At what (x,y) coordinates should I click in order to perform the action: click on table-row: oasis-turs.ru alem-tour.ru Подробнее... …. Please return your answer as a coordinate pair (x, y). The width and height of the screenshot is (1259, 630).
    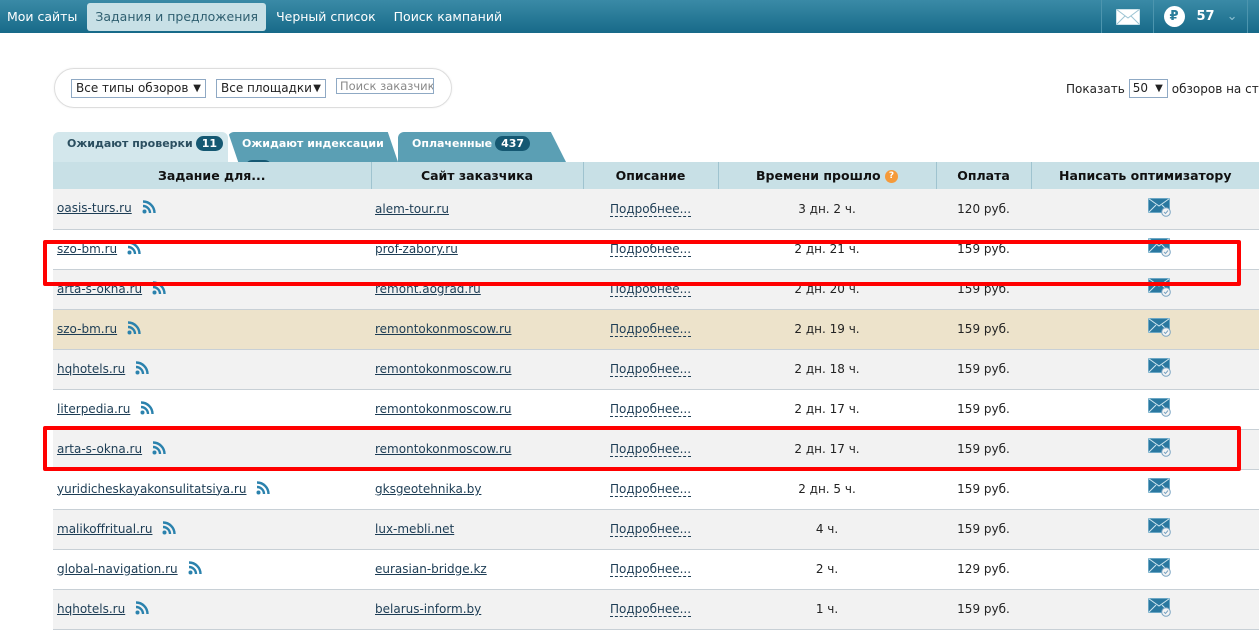
    Looking at the image, I should click on (656, 209).